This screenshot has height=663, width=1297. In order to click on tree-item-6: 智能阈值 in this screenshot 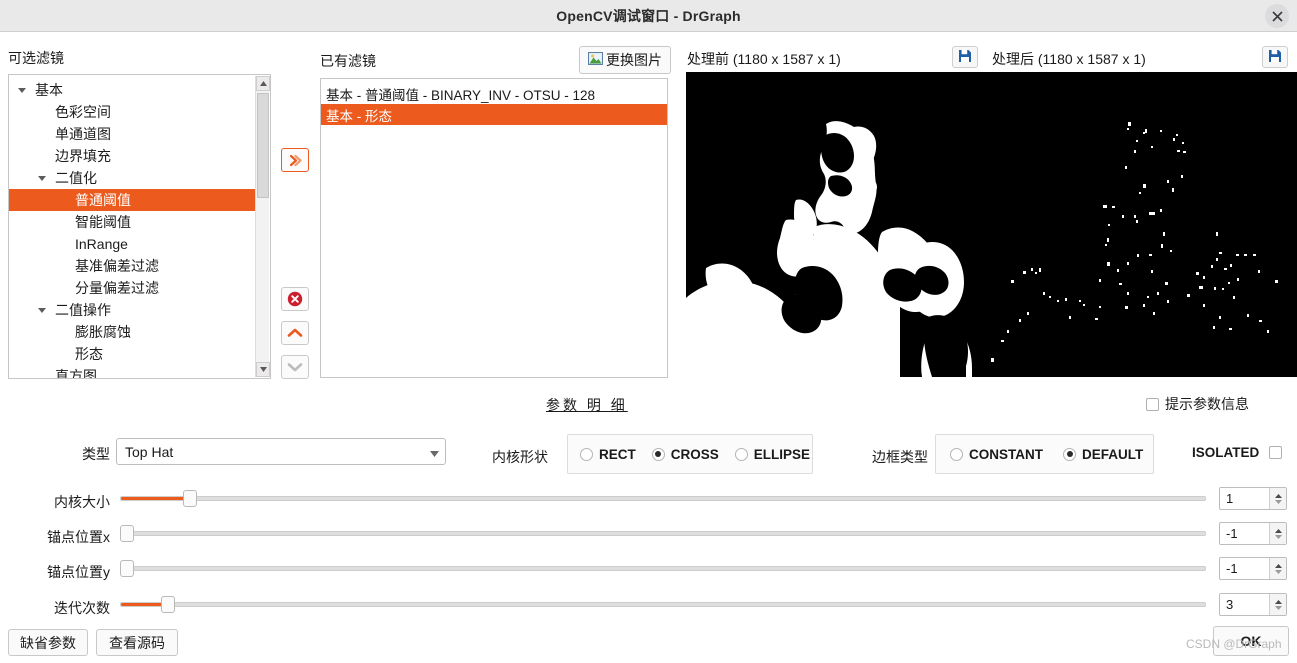, I will do `click(132, 222)`.